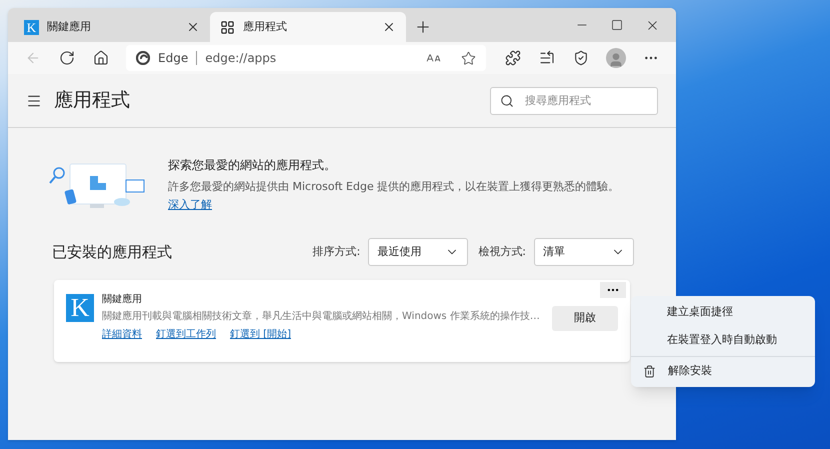 Image resolution: width=830 pixels, height=449 pixels. I want to click on banner-text: 許多您最愛的網站提供由 Microsoft Edge 提供的應用程式，以在裝置上獲得更熟悉的體驗。 深入了解, so click(394, 196).